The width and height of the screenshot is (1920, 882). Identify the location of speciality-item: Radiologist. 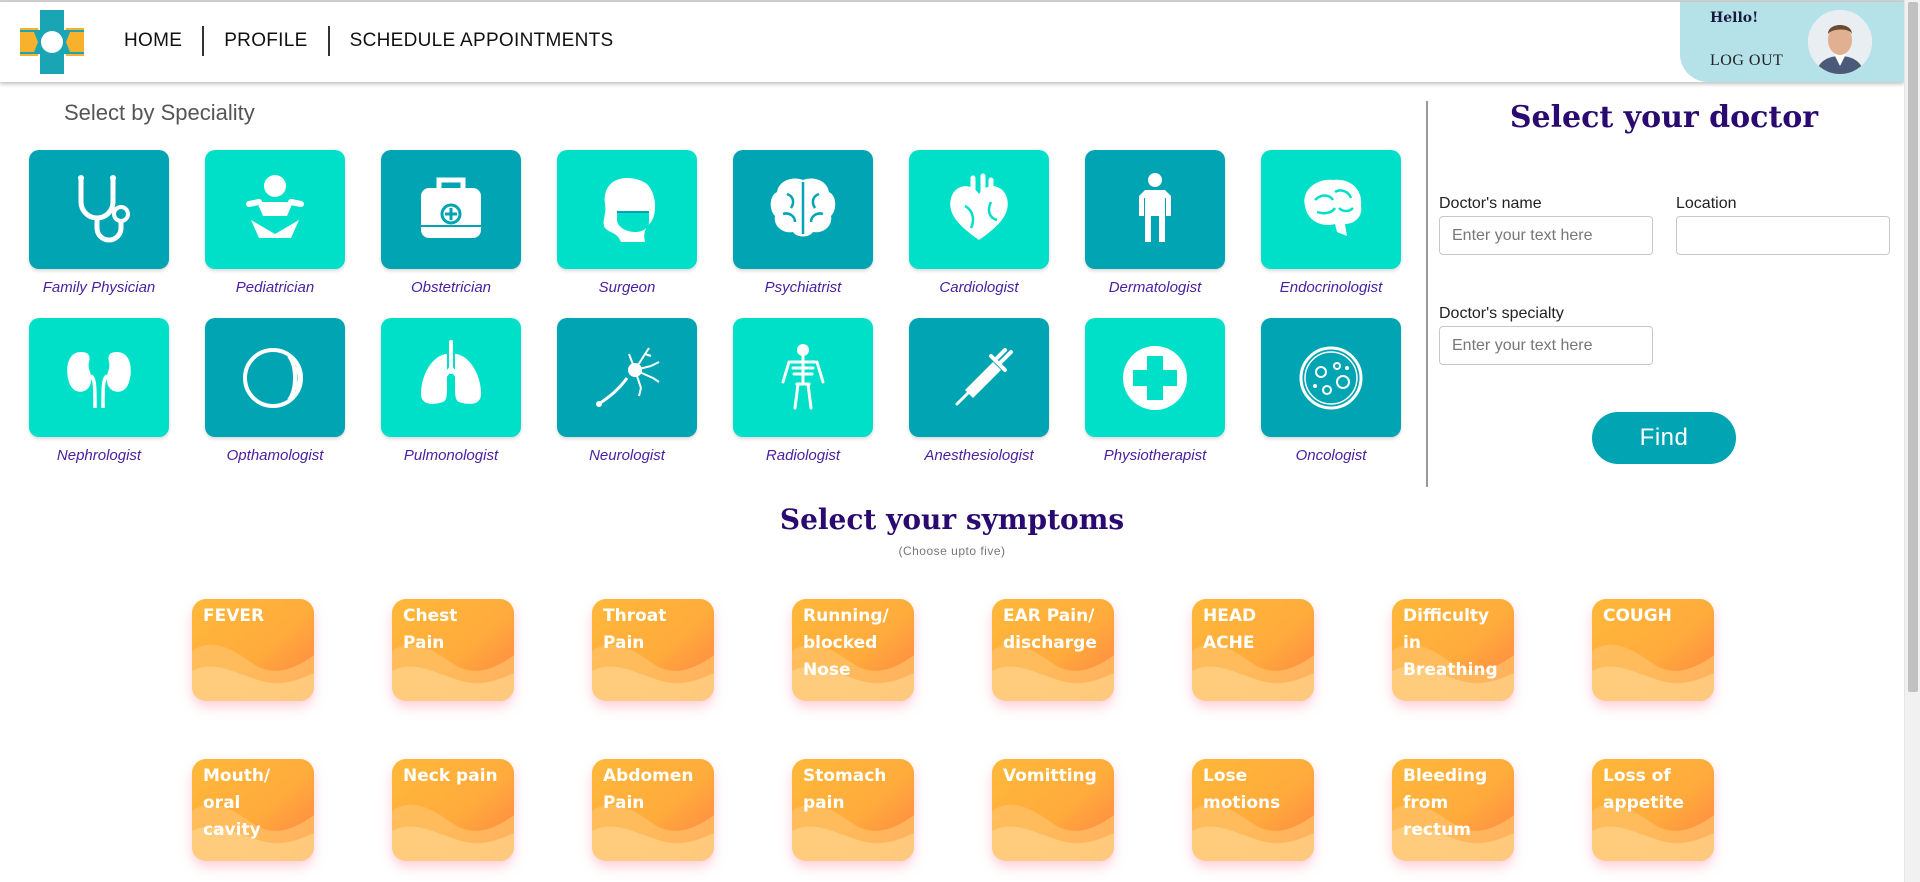
(803, 391).